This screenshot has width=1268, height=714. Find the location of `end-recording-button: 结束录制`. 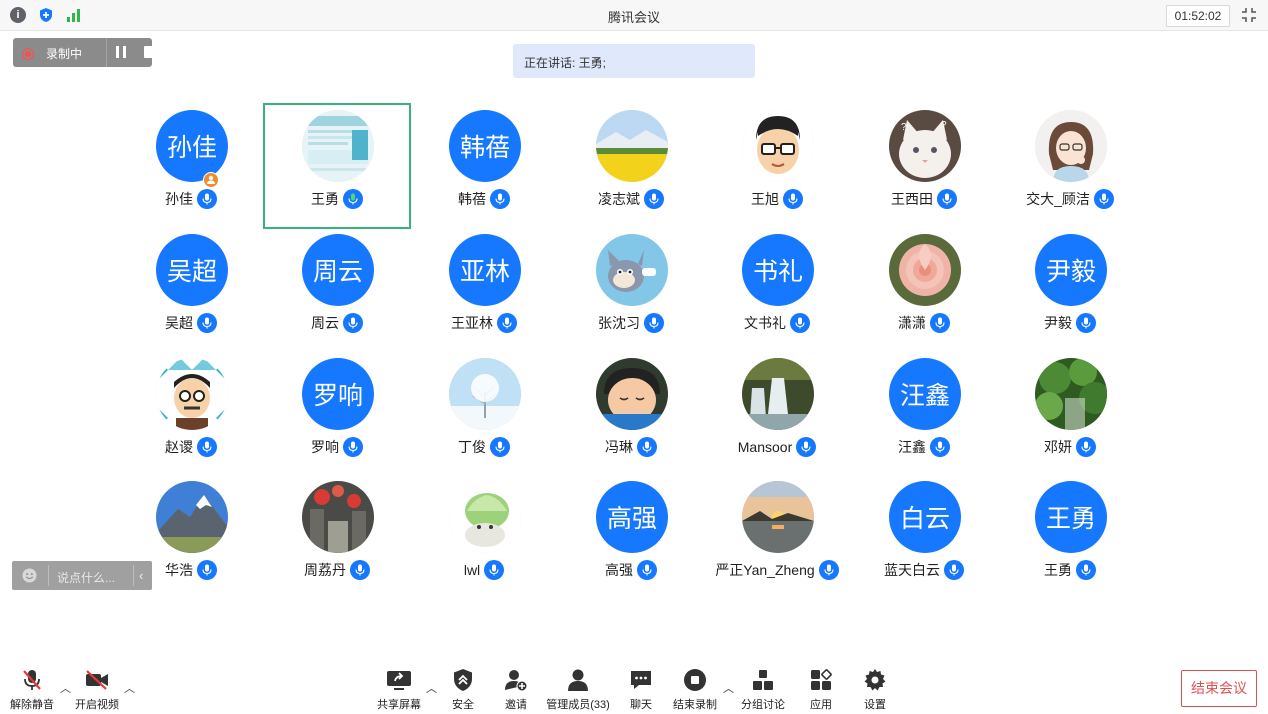

end-recording-button: 结束录制 is located at coordinates (695, 689).